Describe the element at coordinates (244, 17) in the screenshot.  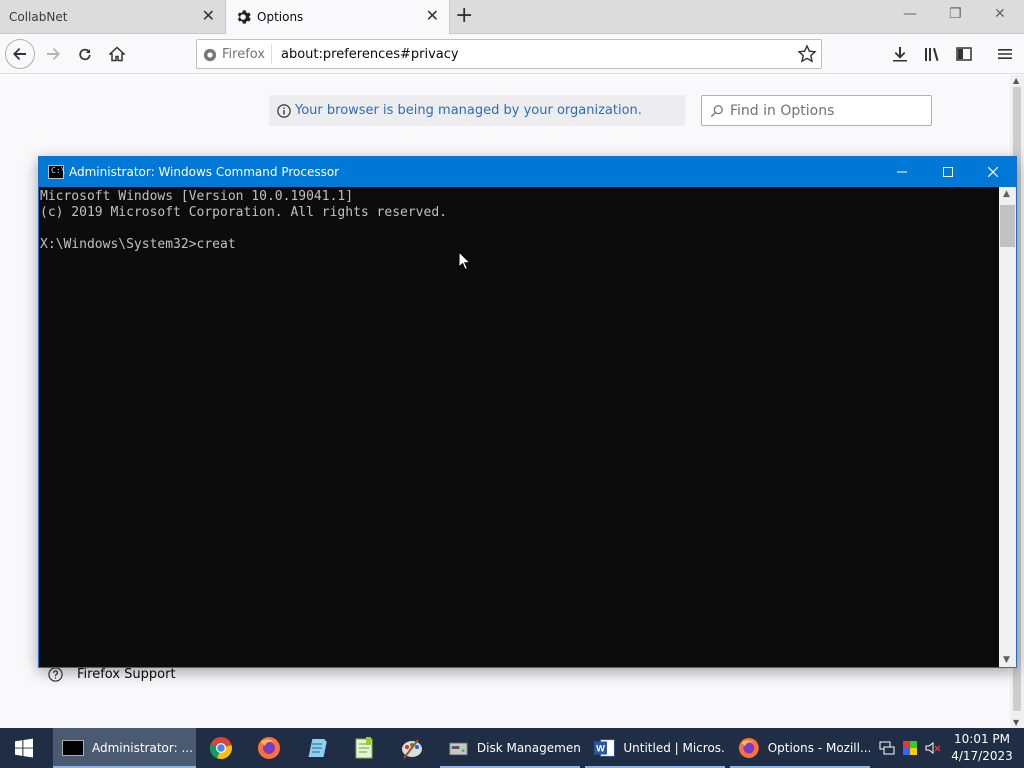
I see `gear-icon` at that location.